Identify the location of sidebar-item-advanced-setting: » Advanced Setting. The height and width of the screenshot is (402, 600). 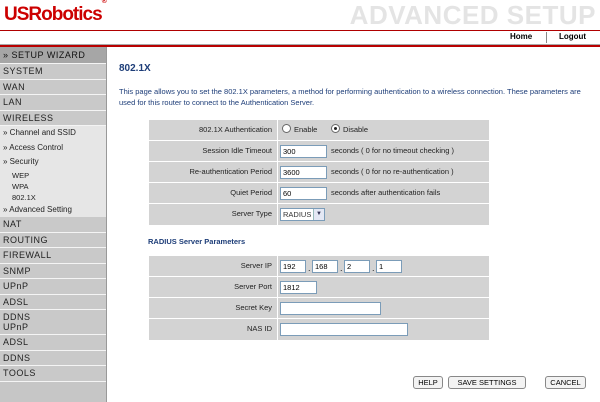
(53, 210).